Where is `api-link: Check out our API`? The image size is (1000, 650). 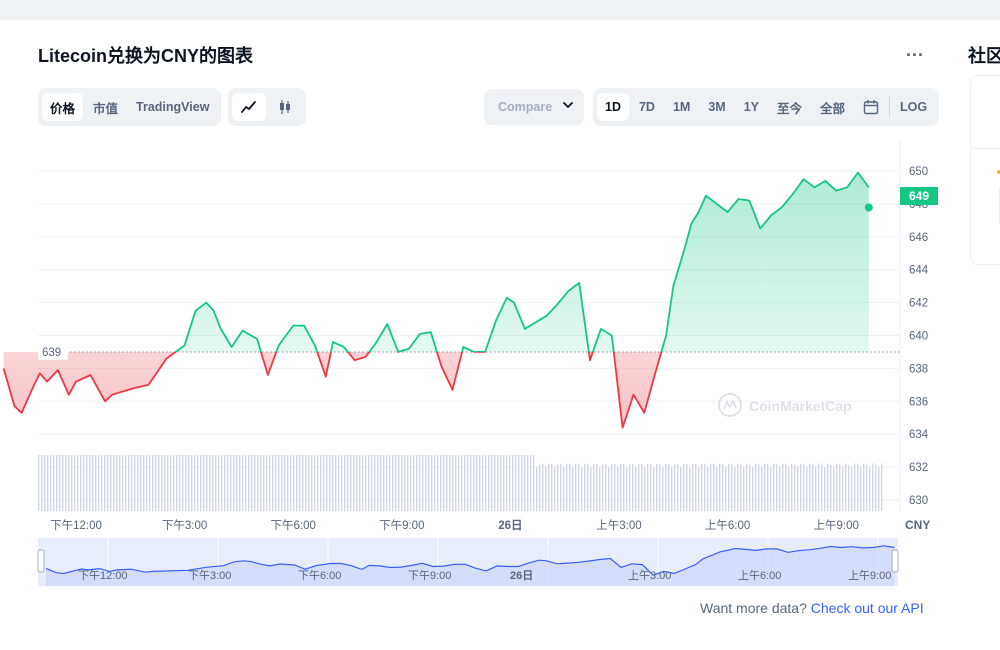 api-link: Check out our API is located at coordinates (867, 608).